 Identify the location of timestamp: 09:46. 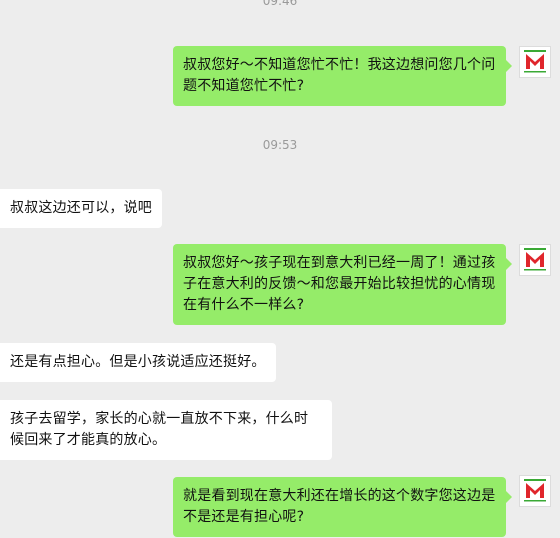
(280, 4).